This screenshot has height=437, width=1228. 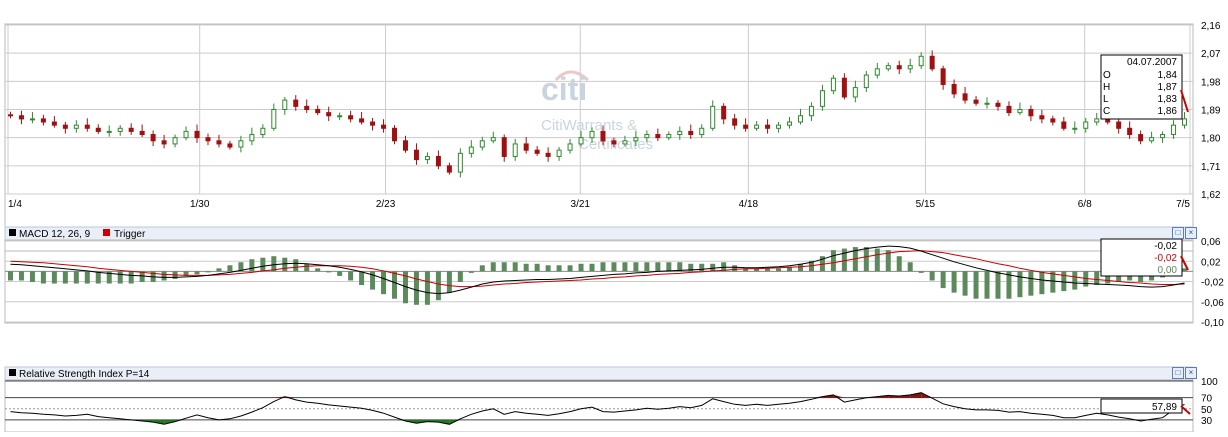 I want to click on rsi-y-tick: 50, so click(x=1207, y=410).